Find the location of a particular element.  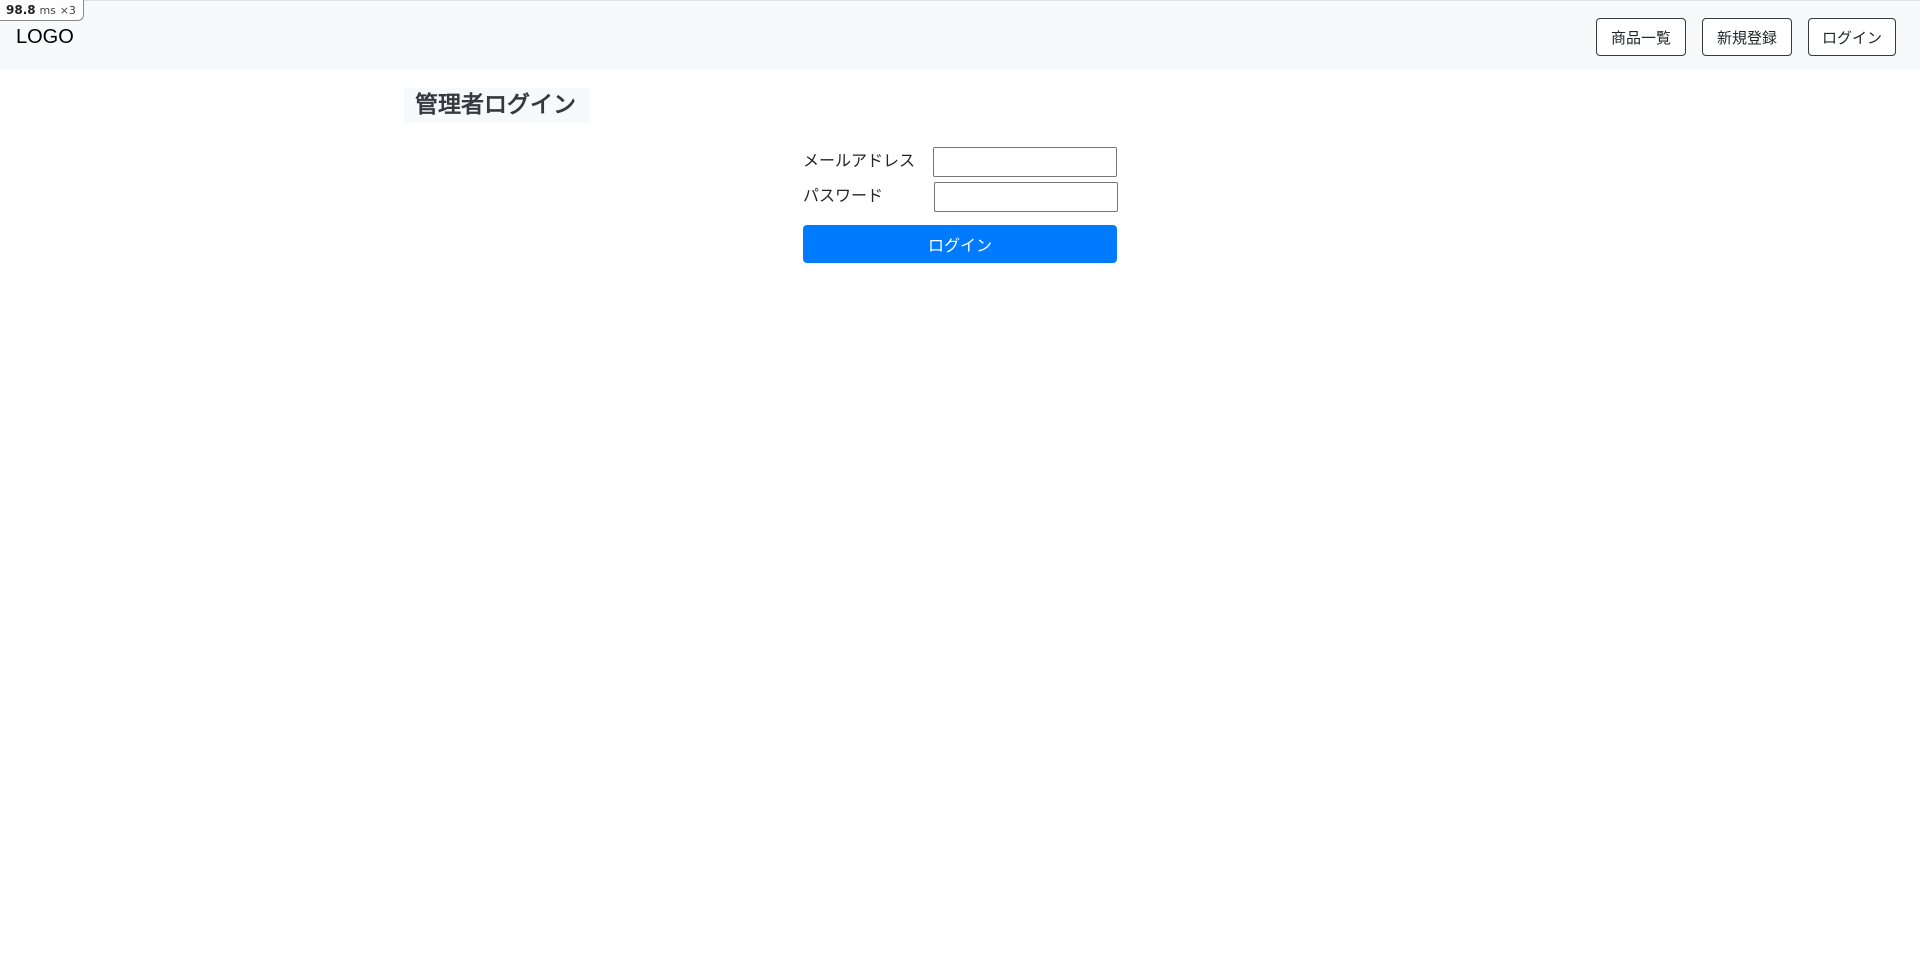

perf-multiplier: ×3 is located at coordinates (67, 10).